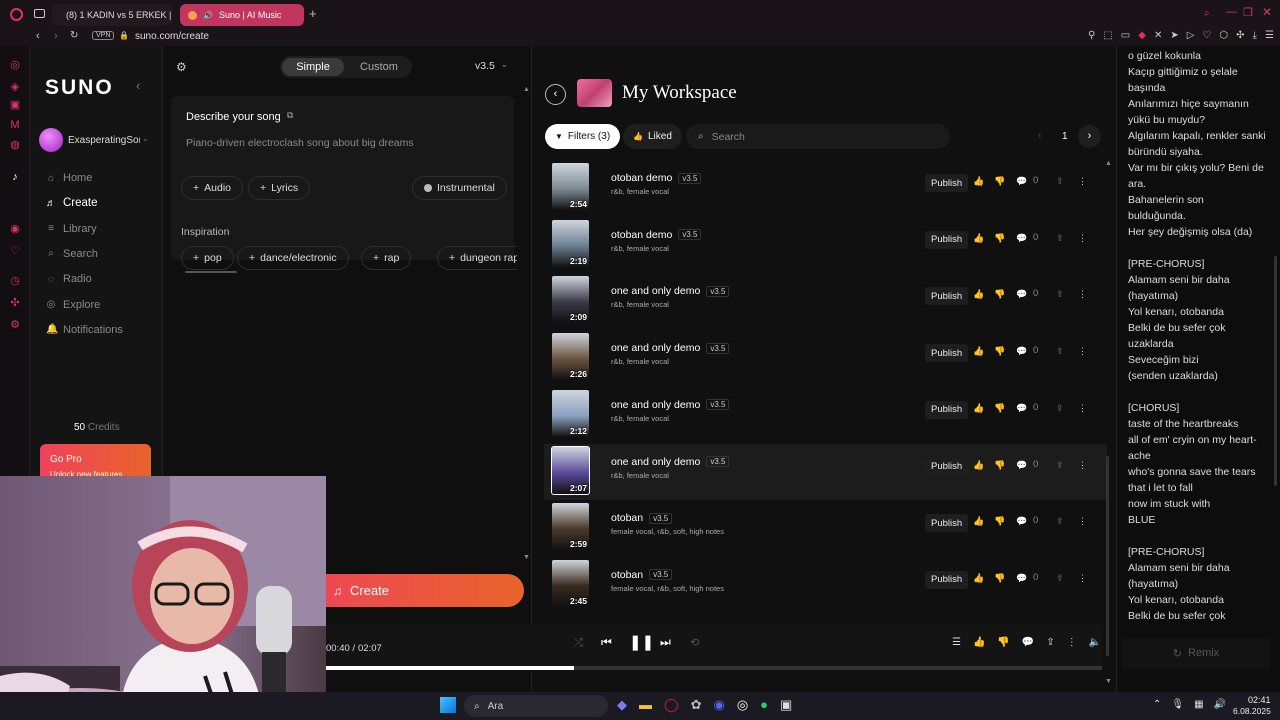  Describe the element at coordinates (1206, 35) in the screenshot. I see `heart-icon: ♡` at that location.